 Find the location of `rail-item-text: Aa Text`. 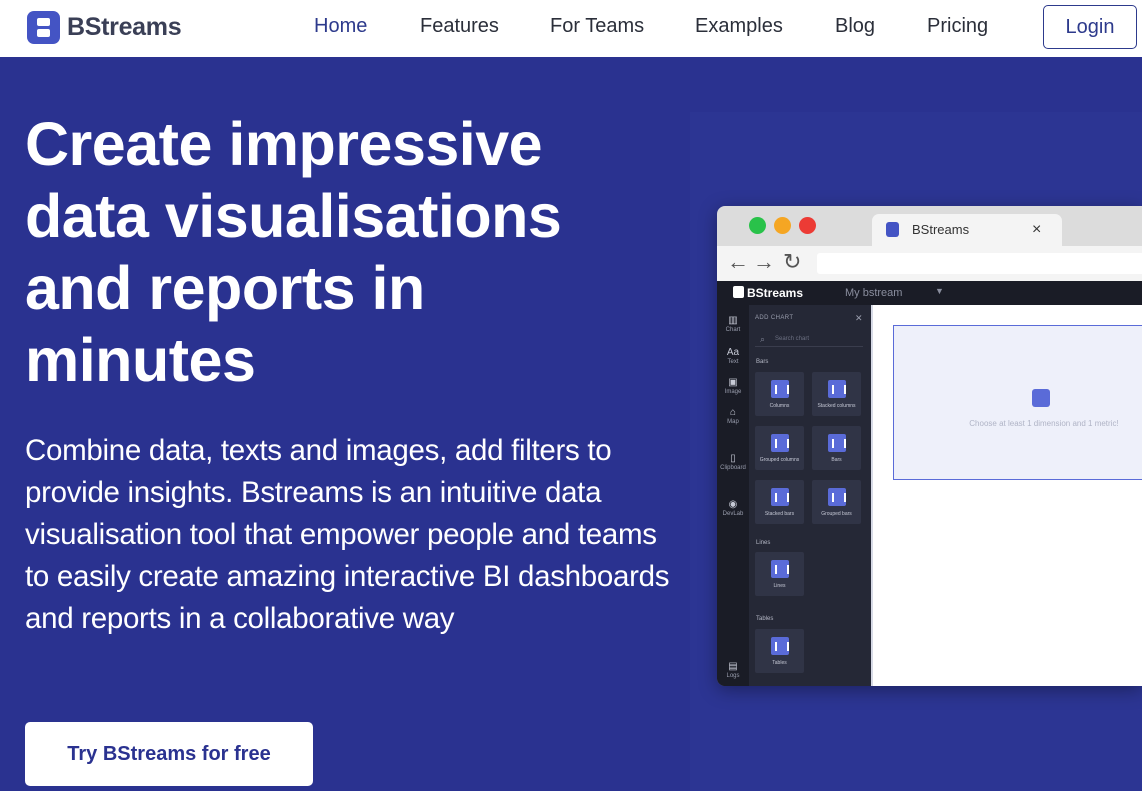

rail-item-text: Aa Text is located at coordinates (733, 356).